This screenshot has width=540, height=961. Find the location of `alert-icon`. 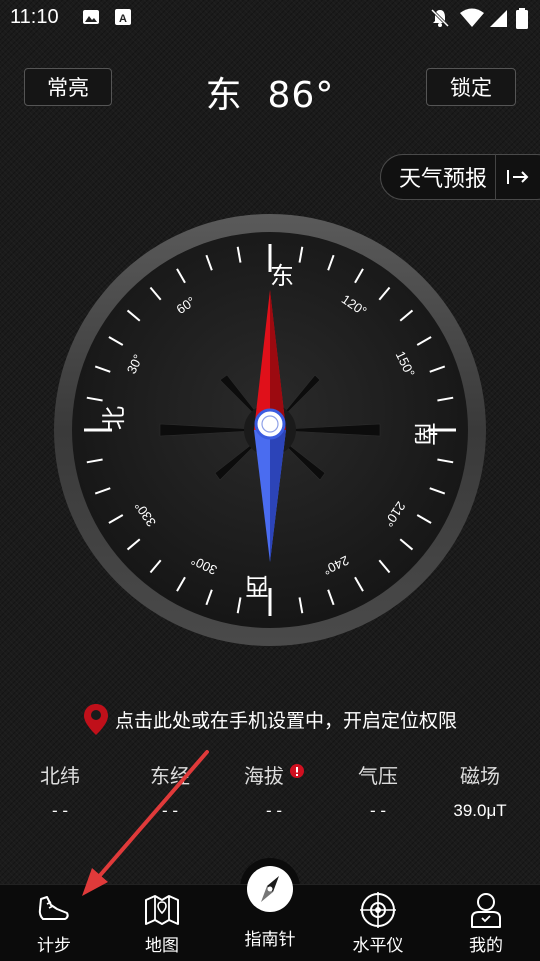

alert-icon is located at coordinates (297, 771).